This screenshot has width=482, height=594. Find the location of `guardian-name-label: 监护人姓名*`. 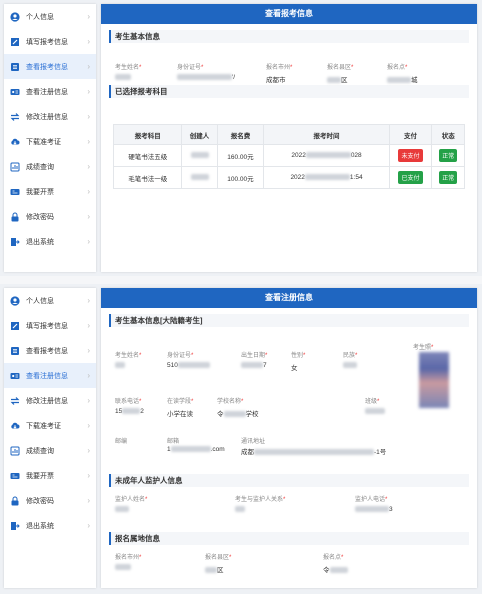

guardian-name-label: 监护人姓名* is located at coordinates (131, 500).